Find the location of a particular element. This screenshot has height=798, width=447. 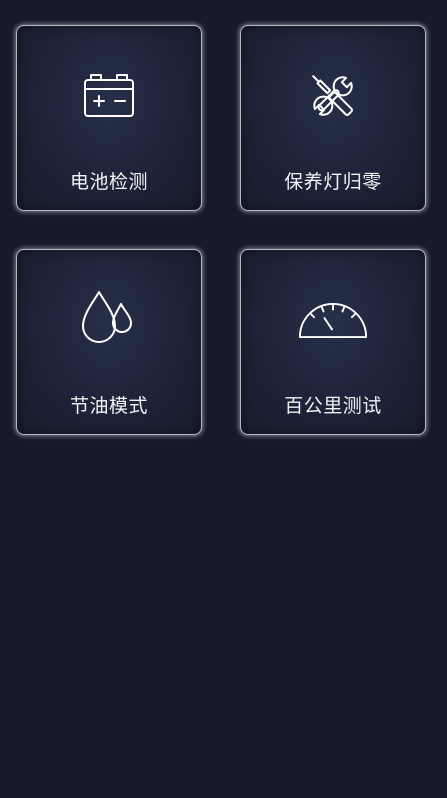

maintenance-light-reset-button: 保养灯归零 is located at coordinates (333, 118).